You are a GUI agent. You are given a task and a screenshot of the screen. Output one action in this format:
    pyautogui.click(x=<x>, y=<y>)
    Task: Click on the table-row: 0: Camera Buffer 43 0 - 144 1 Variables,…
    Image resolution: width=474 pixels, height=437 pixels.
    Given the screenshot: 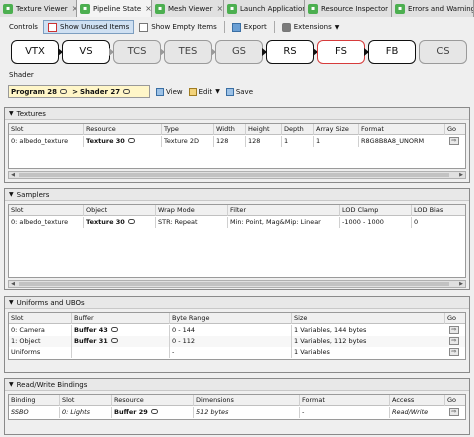 What is the action you would take?
    pyautogui.click(x=237, y=330)
    